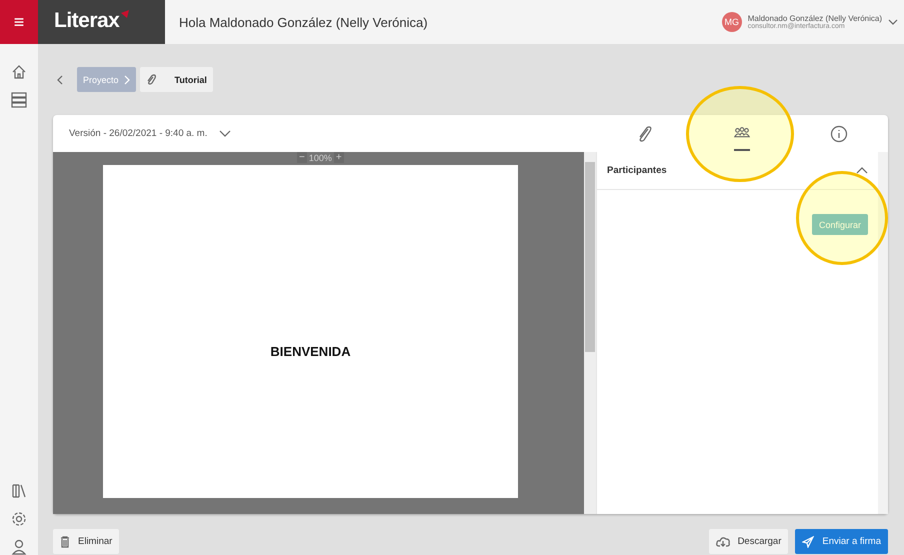 This screenshot has height=555, width=904. What do you see at coordinates (87, 22) in the screenshot?
I see `logo: Literax` at bounding box center [87, 22].